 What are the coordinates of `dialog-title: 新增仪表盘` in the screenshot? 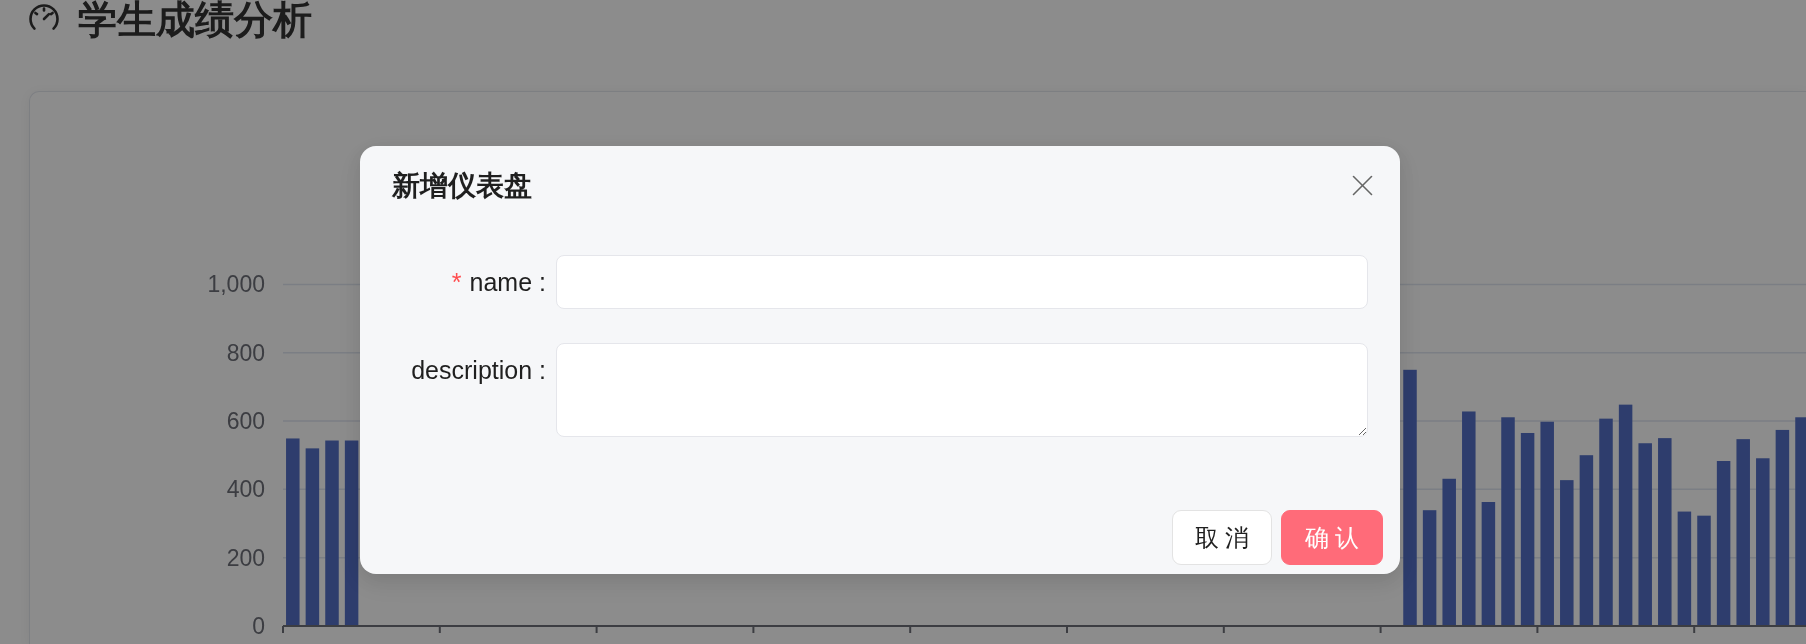 It's located at (462, 186).